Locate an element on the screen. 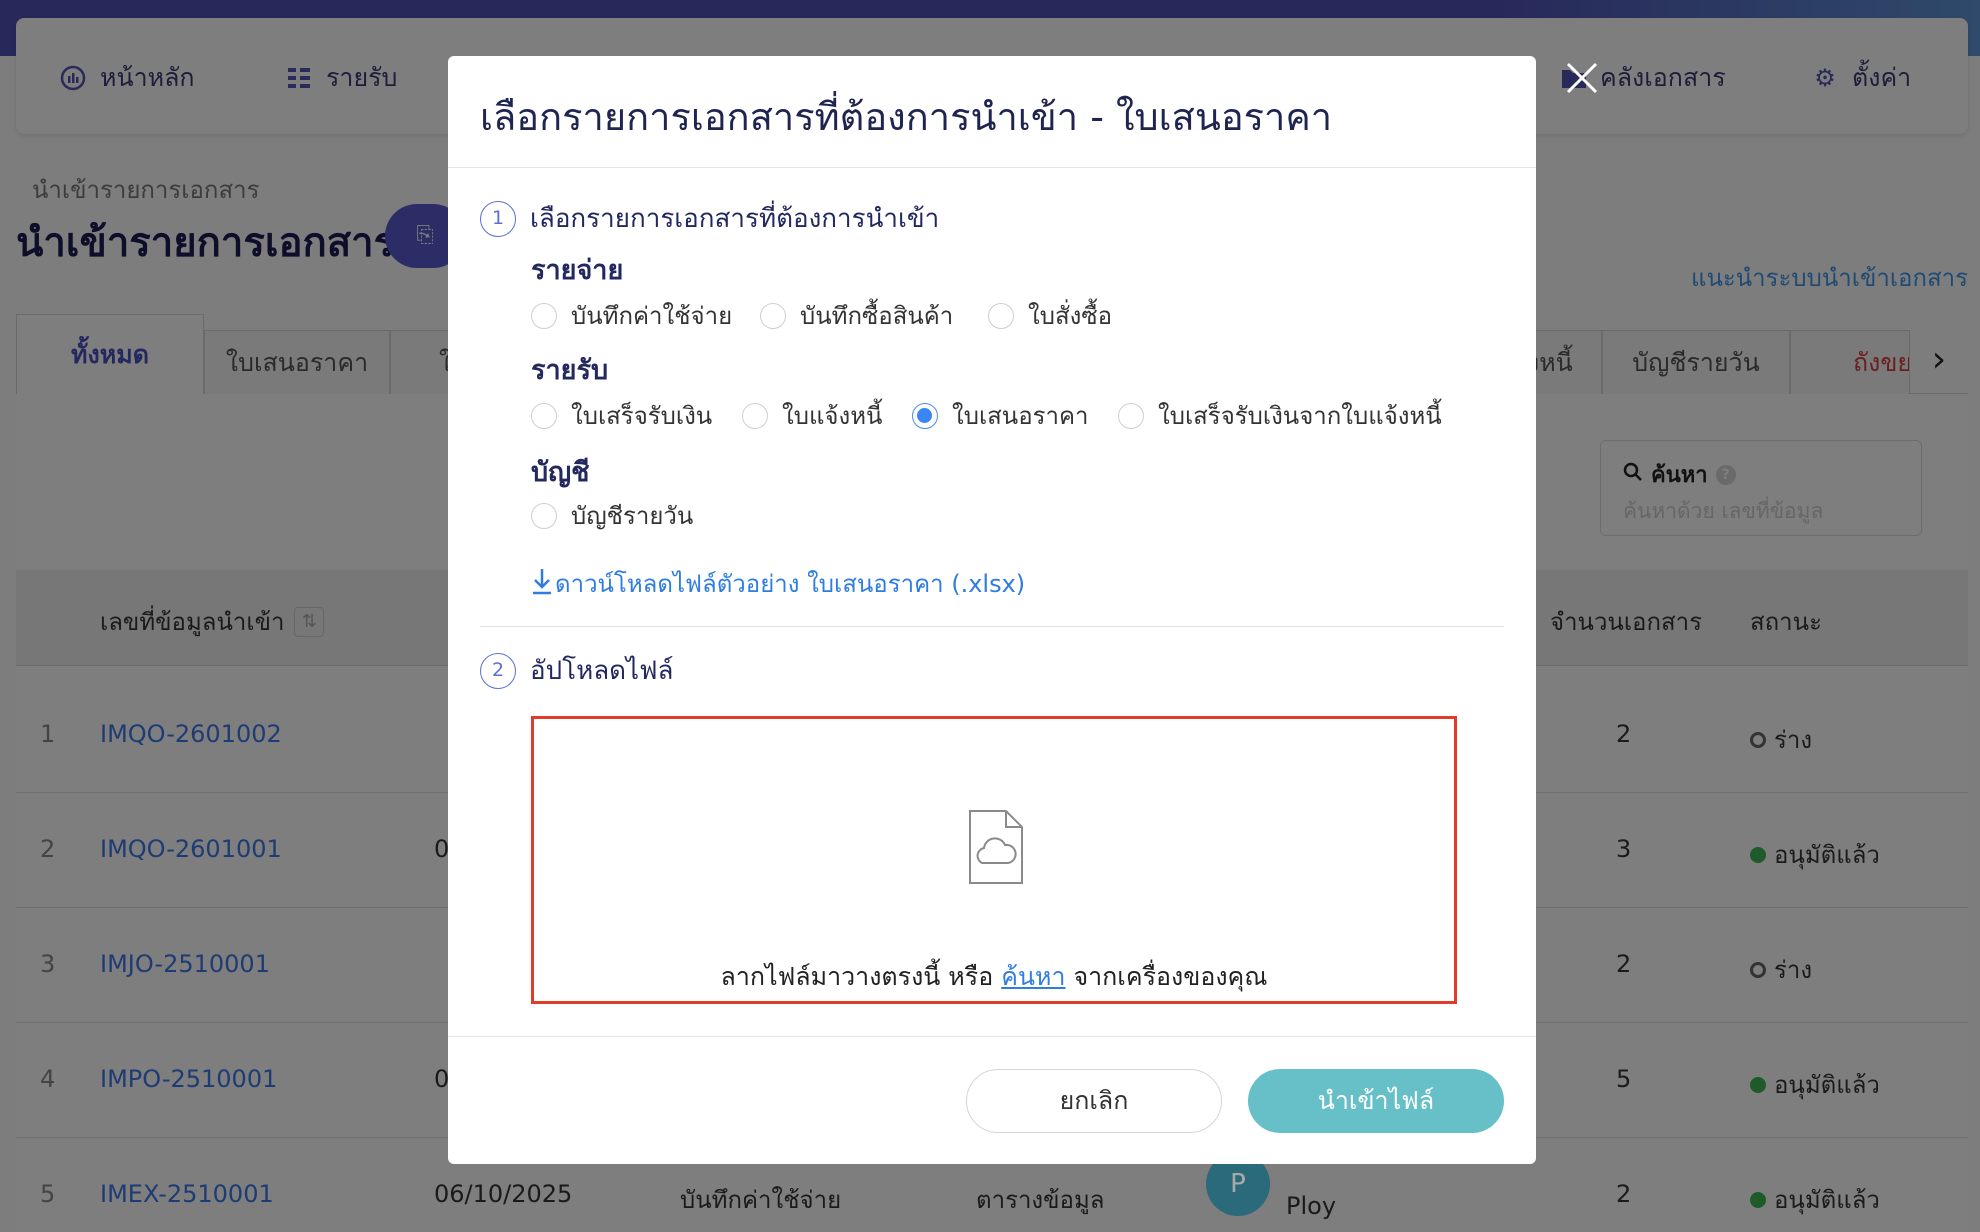  download-template-link: ดาวน์โหลดไฟล์ตัวอย่าง ใบเสนอราคา (.xlsx) is located at coordinates (778, 583).